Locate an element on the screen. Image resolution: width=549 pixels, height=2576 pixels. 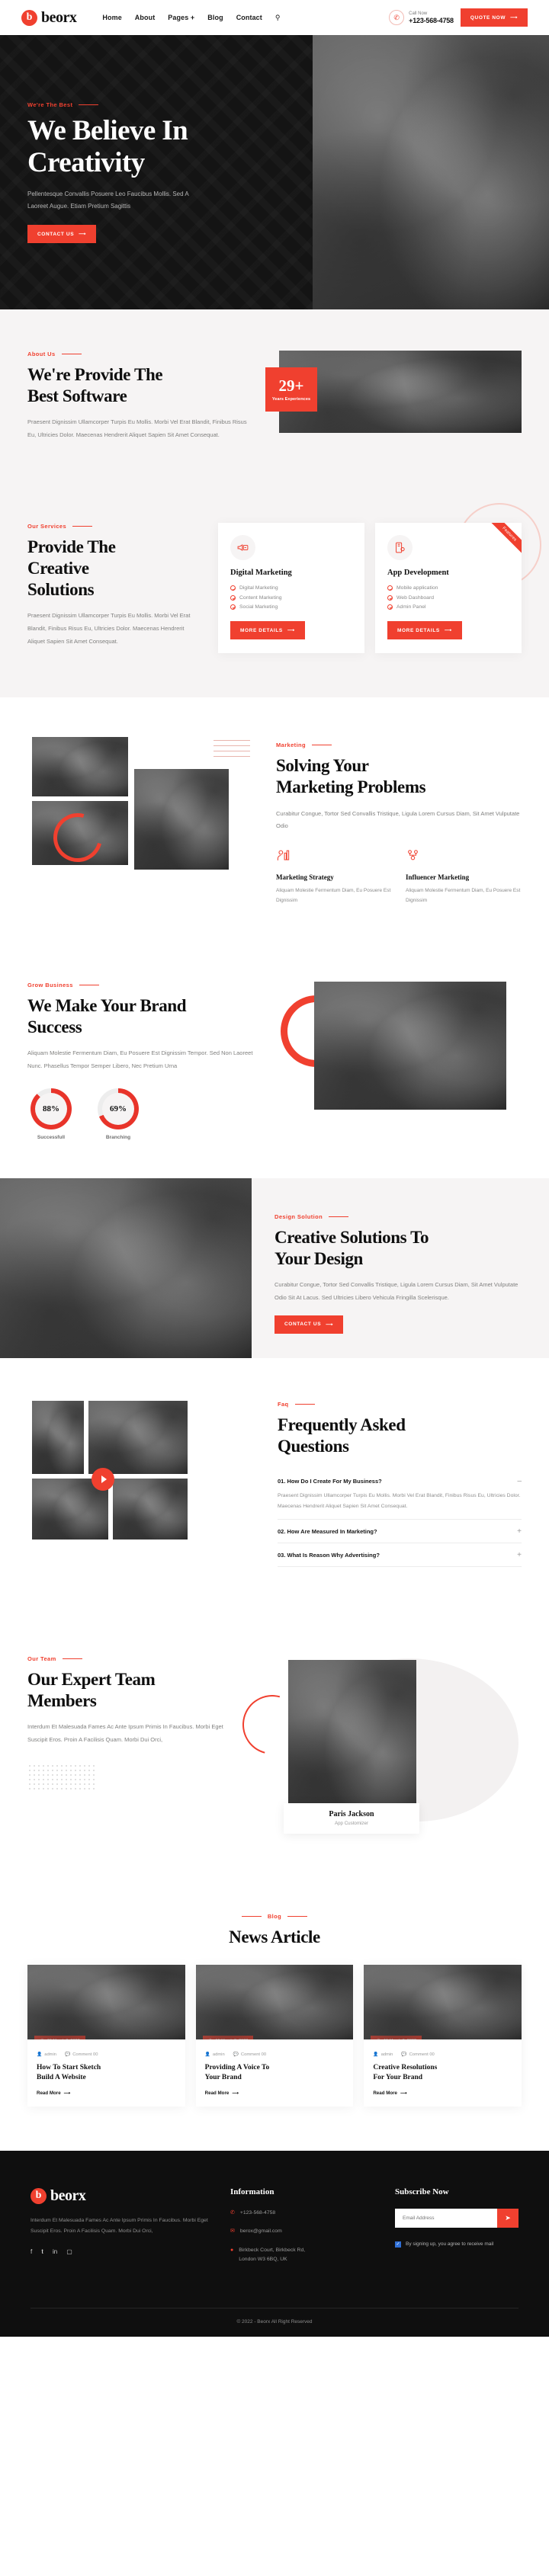
twitter-icon: 𝐭 is located at coordinates (42, 2252).